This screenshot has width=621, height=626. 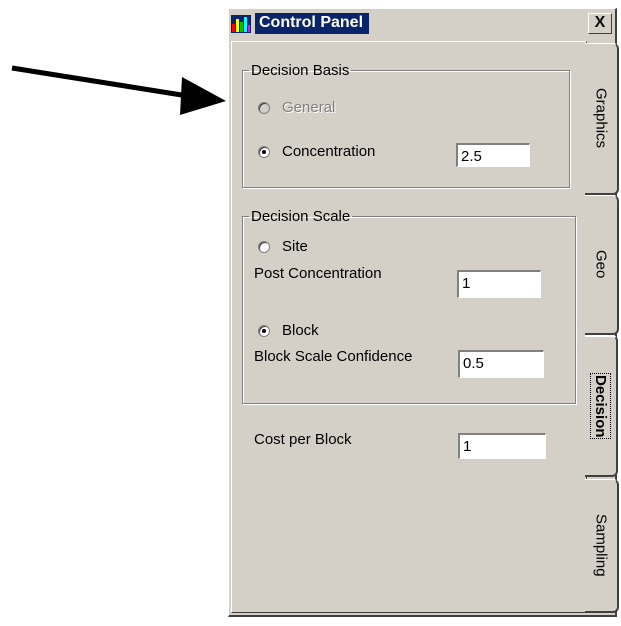 What do you see at coordinates (309, 107) in the screenshot?
I see `general-label: General` at bounding box center [309, 107].